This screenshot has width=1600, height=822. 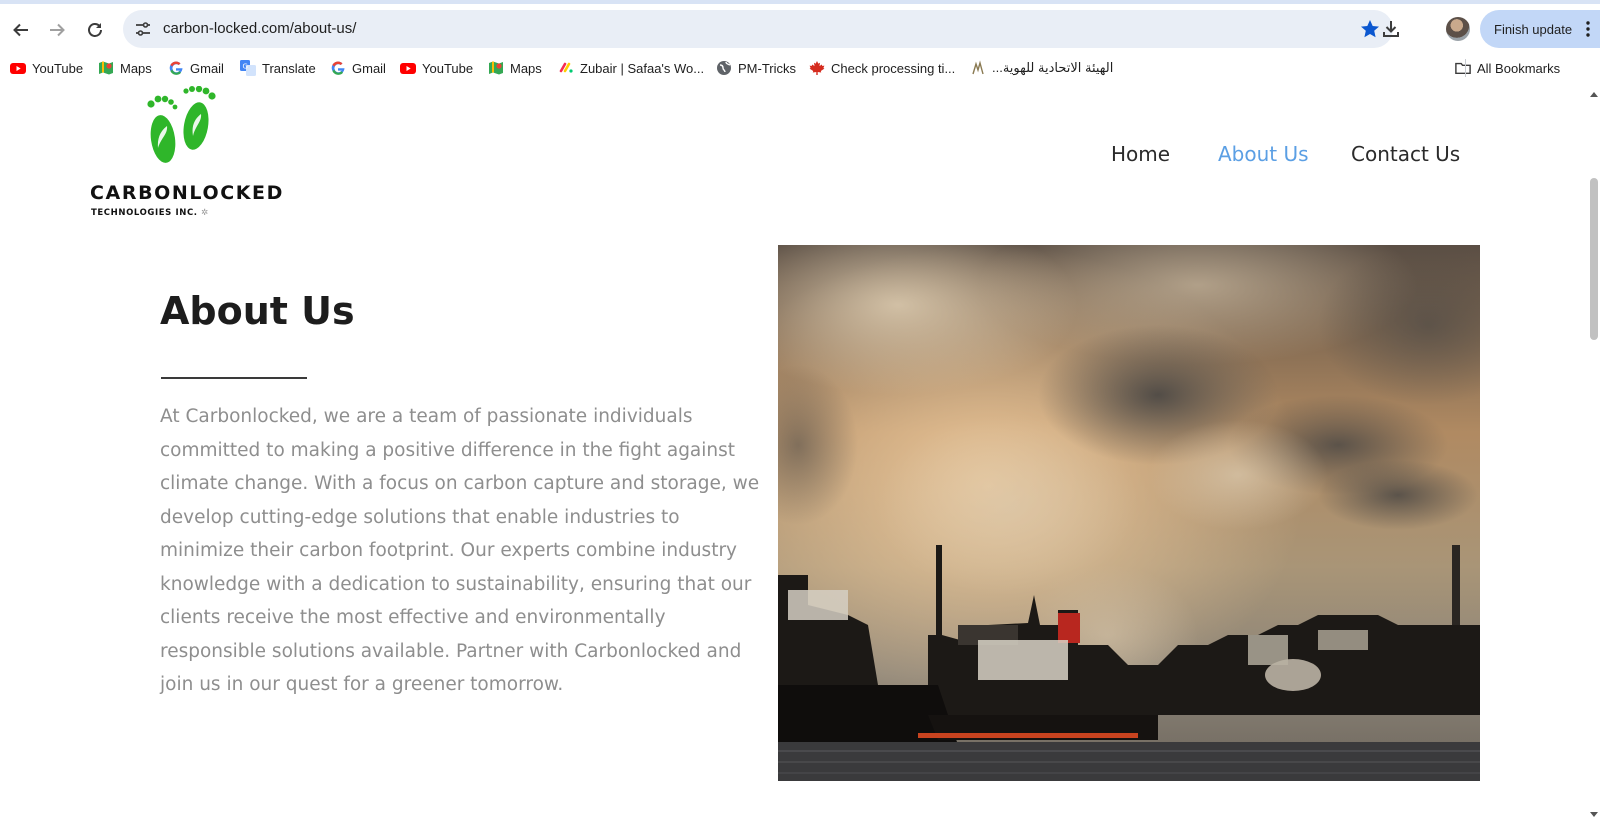 What do you see at coordinates (1458, 29) in the screenshot?
I see `profile-avatar` at bounding box center [1458, 29].